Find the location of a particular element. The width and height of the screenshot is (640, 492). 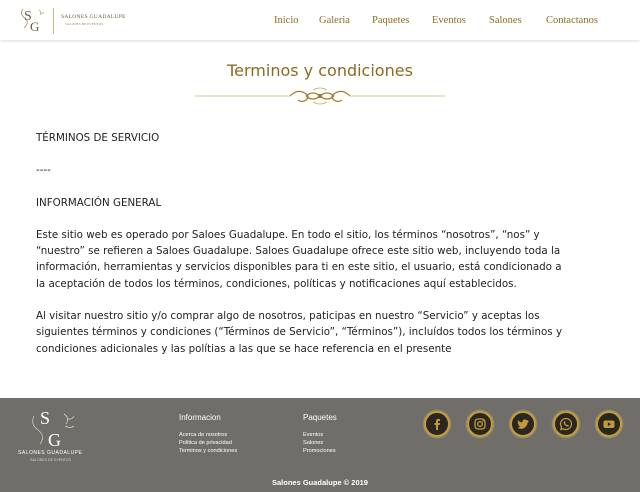

instagram-icon is located at coordinates (480, 424).